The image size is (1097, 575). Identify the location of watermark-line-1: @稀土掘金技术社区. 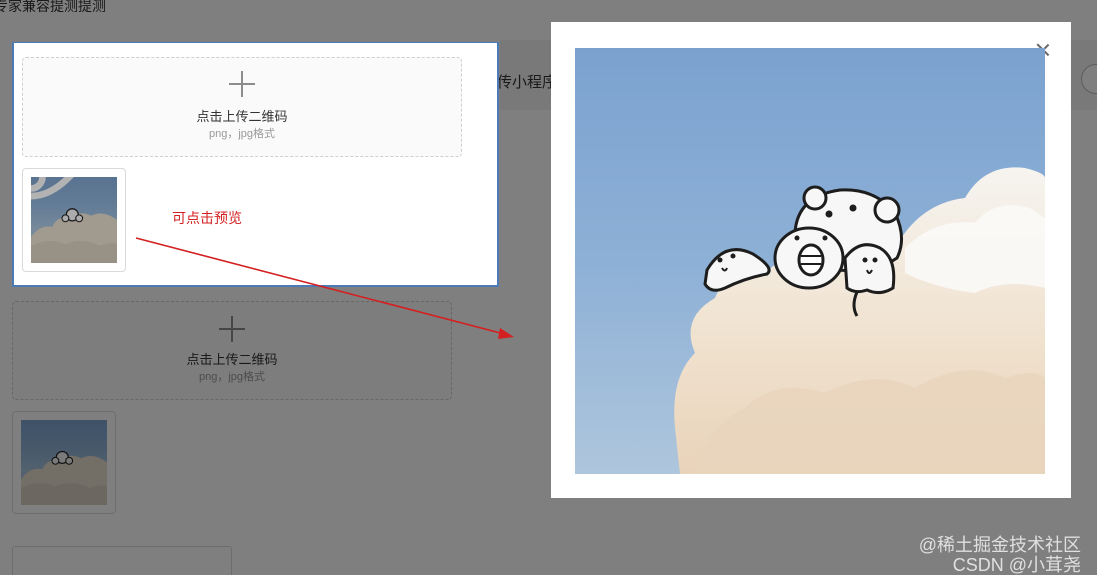
(999, 545).